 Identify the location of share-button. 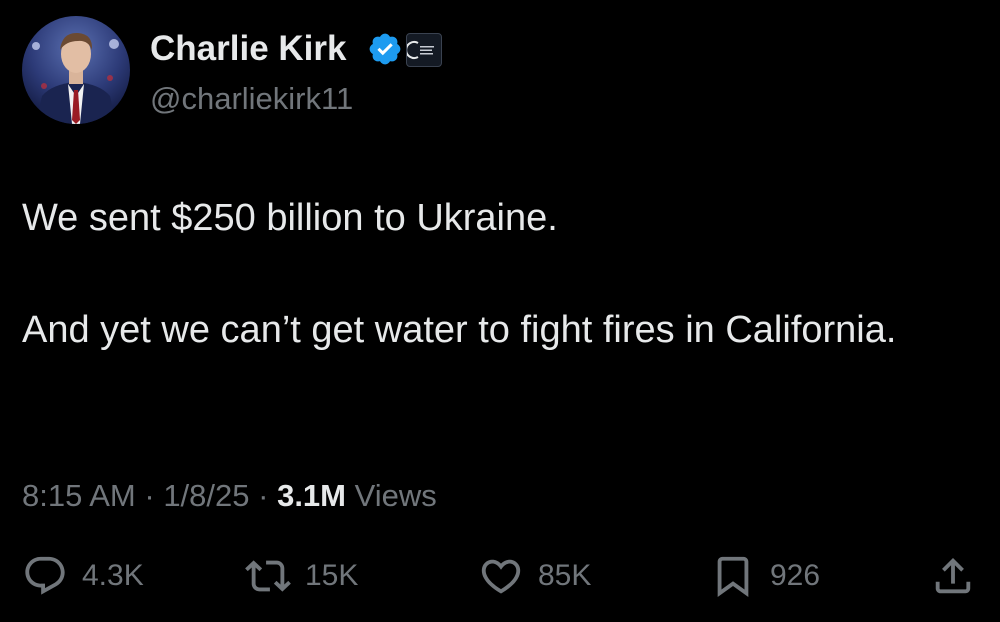
(953, 576).